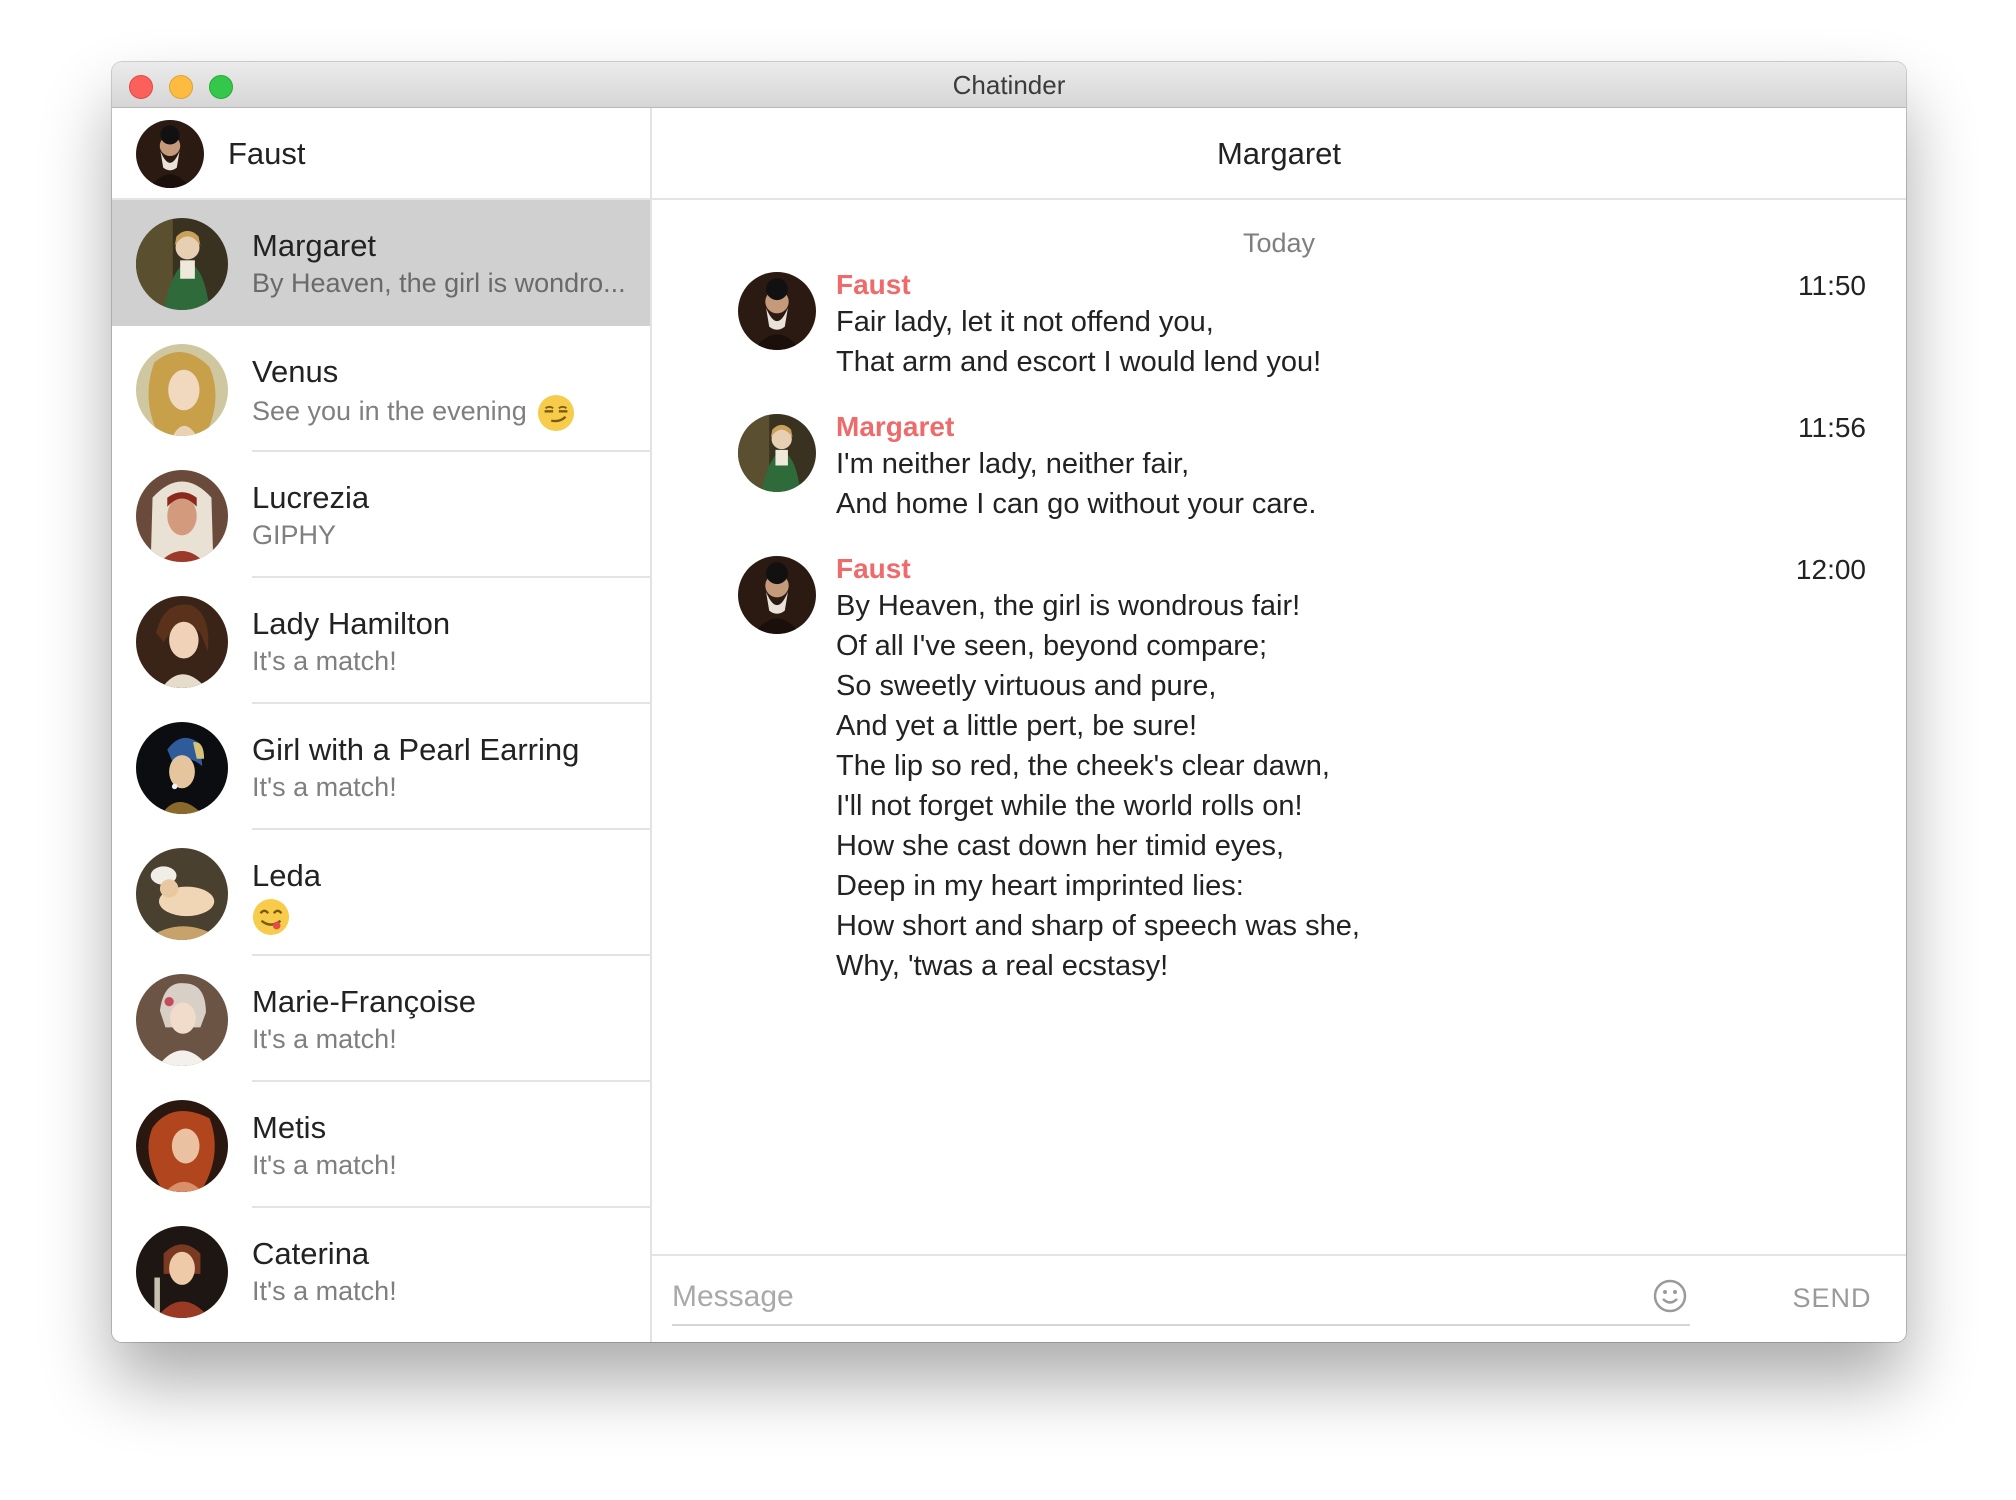 Image resolution: width=2016 pixels, height=1500 pixels. What do you see at coordinates (1076, 504) in the screenshot?
I see `message-line: And home I can go without your care.` at bounding box center [1076, 504].